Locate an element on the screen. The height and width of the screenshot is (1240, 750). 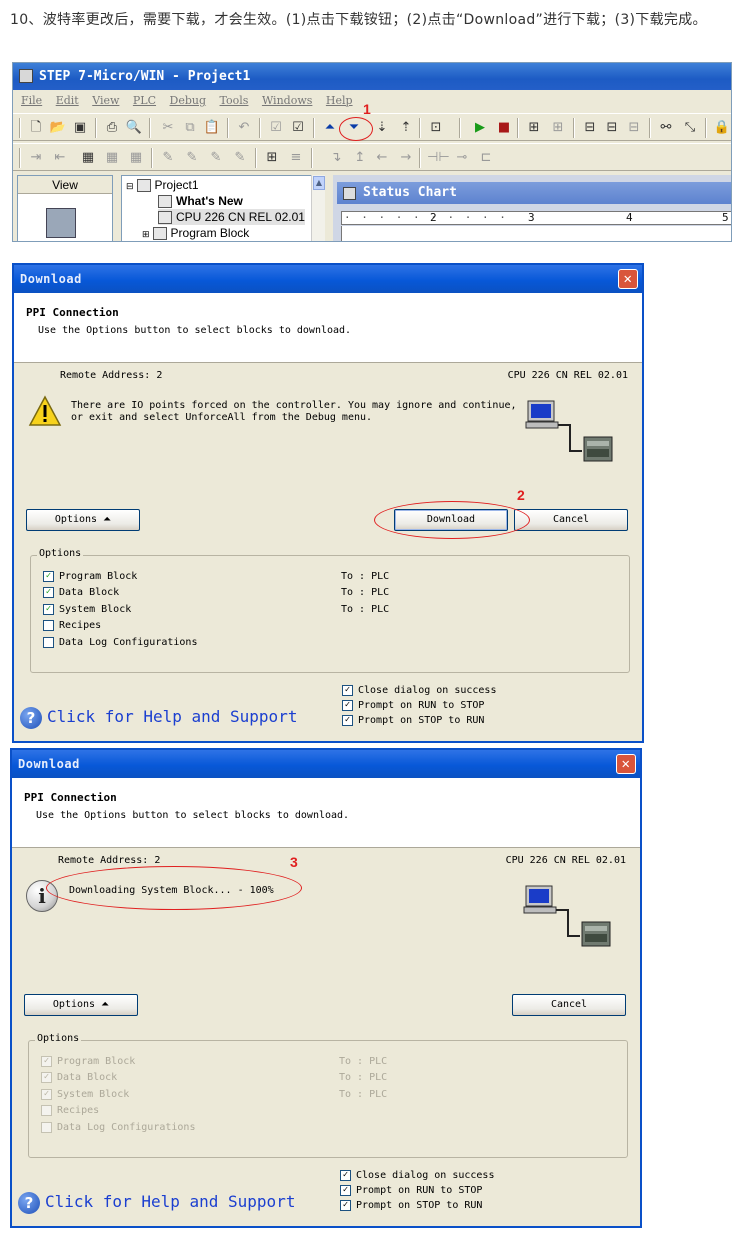
menu-tools: Tools is located at coordinates (234, 100).